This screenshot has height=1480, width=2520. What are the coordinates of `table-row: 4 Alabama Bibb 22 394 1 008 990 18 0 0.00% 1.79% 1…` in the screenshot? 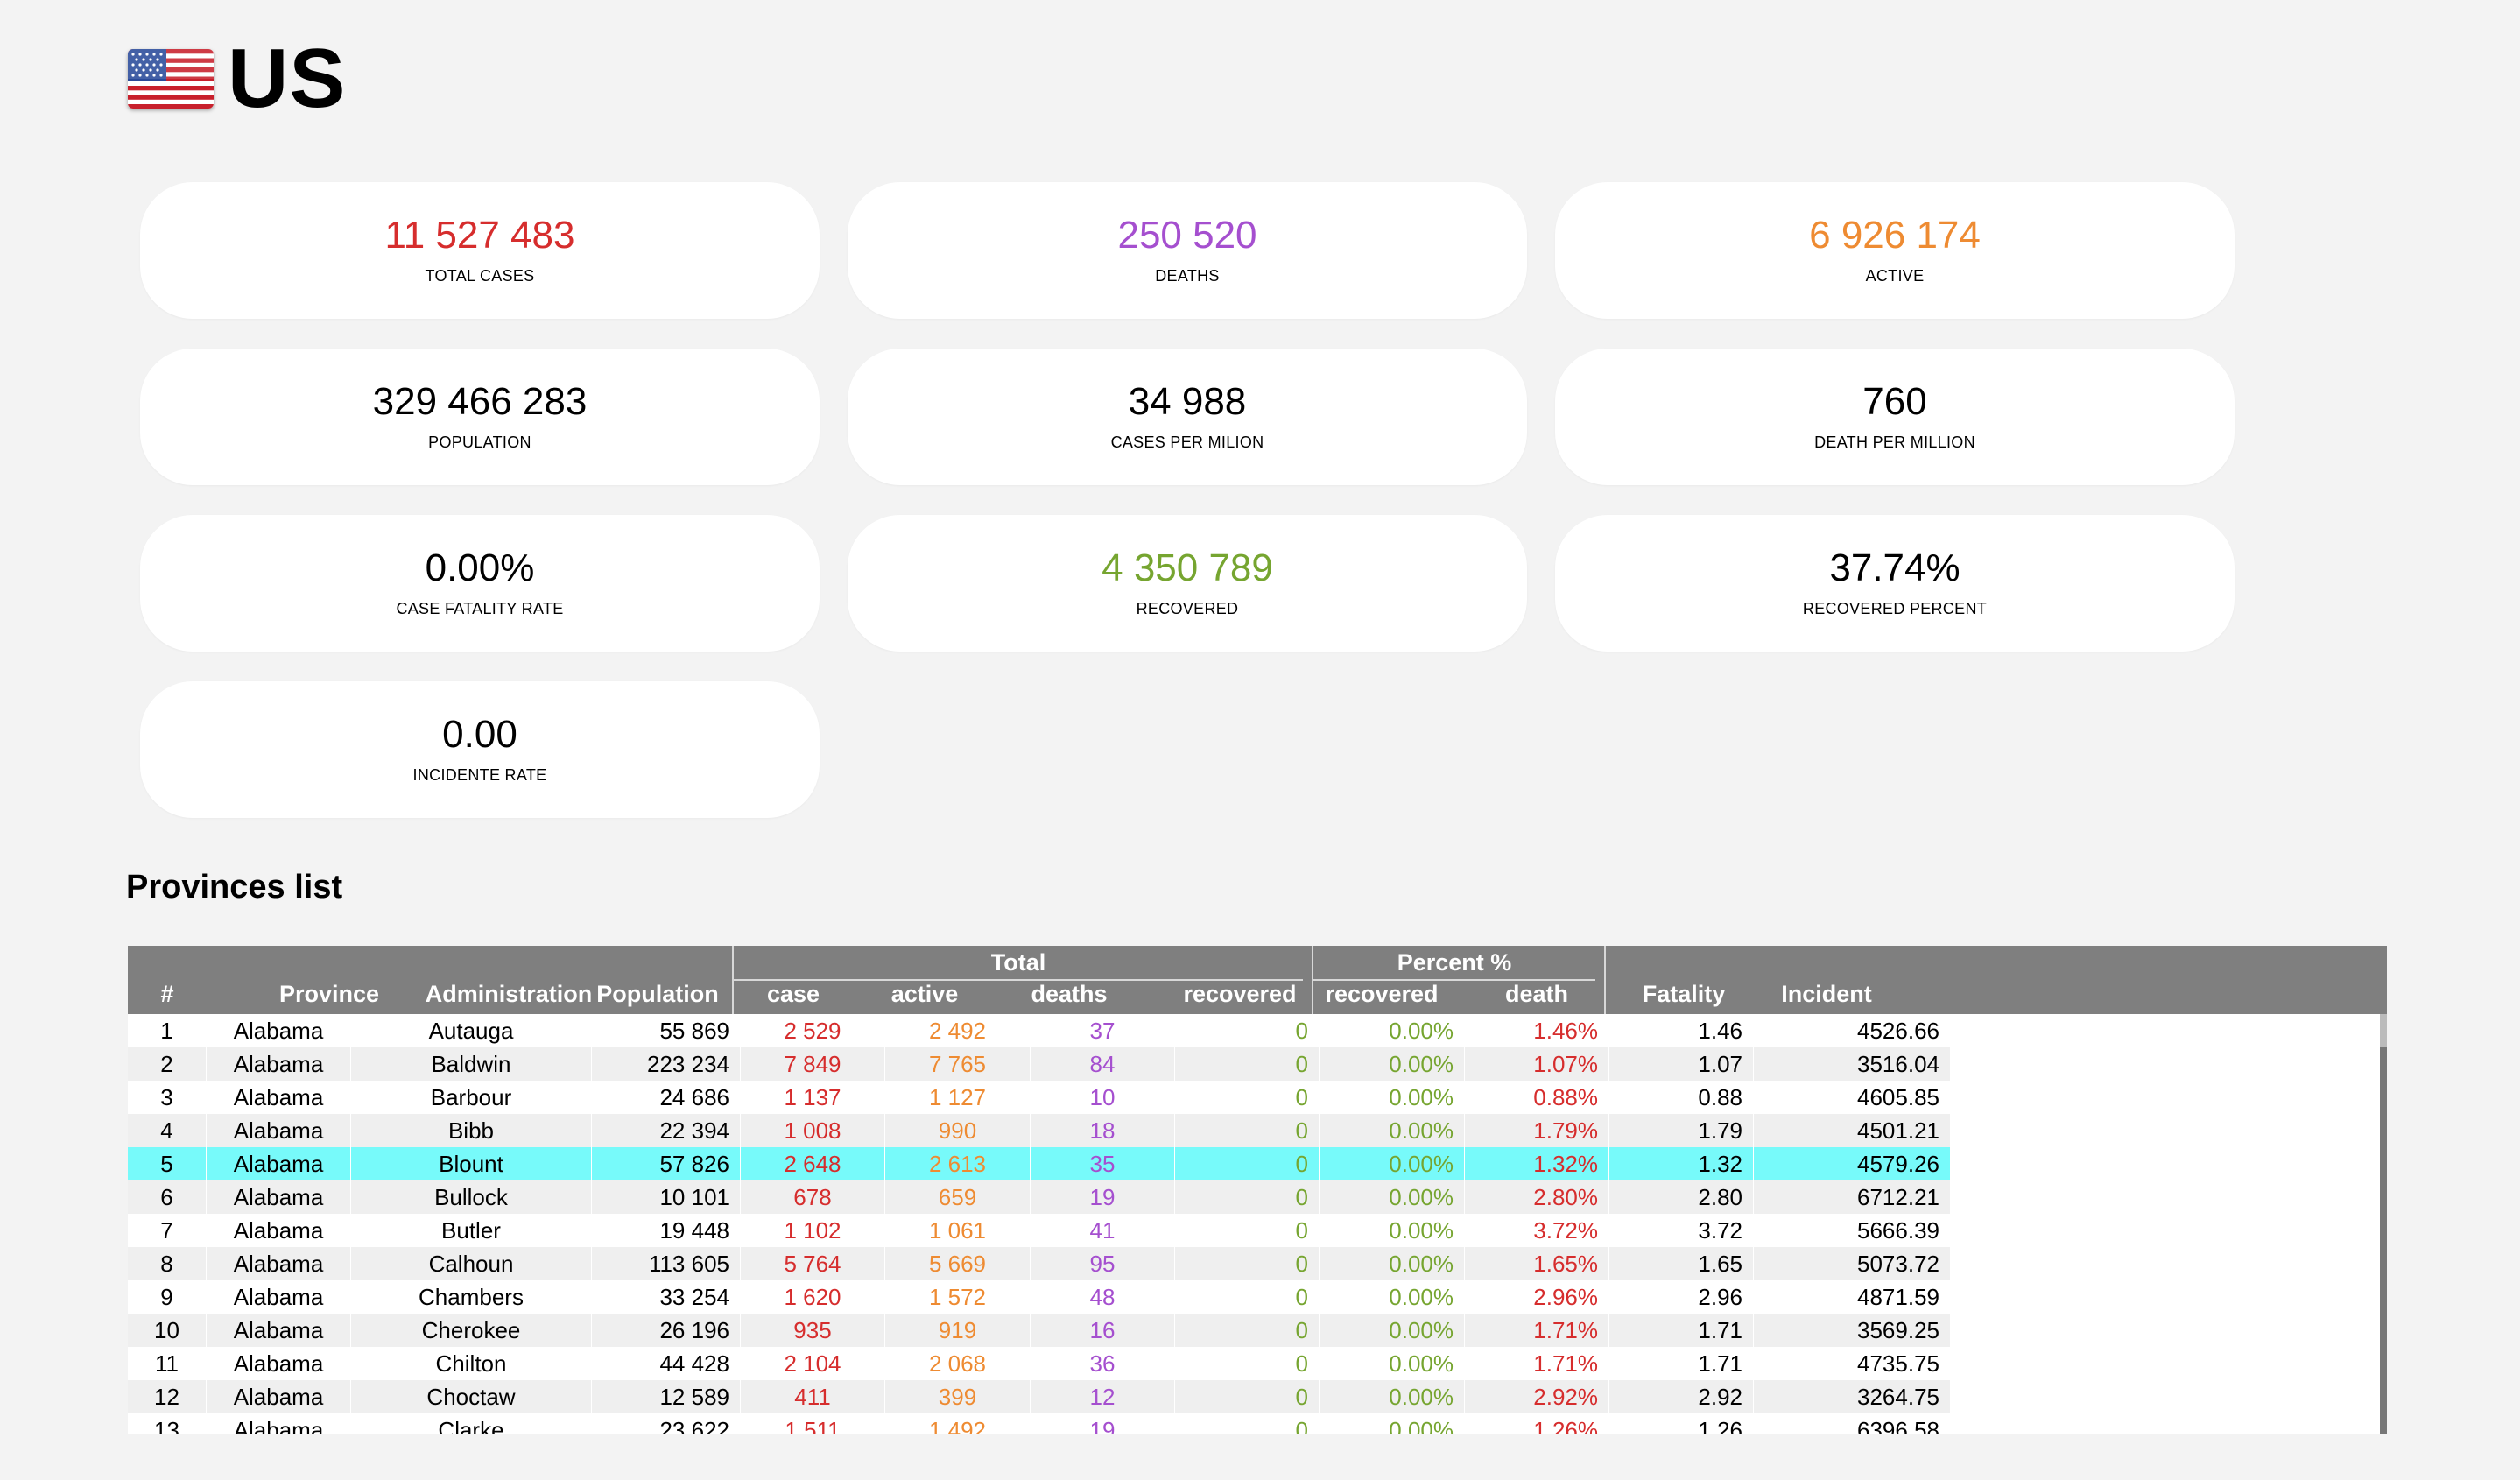 It's located at (1039, 1130).